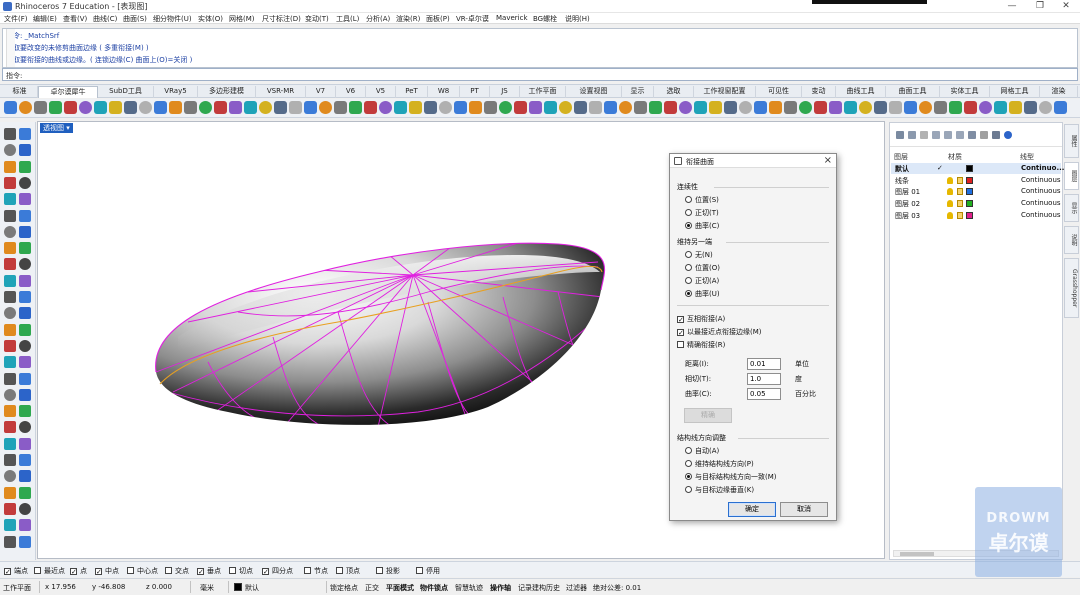  What do you see at coordinates (242, 19) in the screenshot?
I see `menu-mesh: 网格(M)` at bounding box center [242, 19].